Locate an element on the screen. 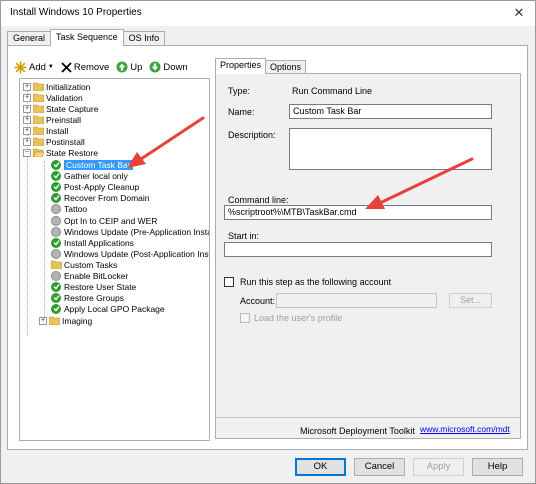 This screenshot has width=536, height=484. tree-node-recover-from-domain: Recover From Domain is located at coordinates (100, 197).